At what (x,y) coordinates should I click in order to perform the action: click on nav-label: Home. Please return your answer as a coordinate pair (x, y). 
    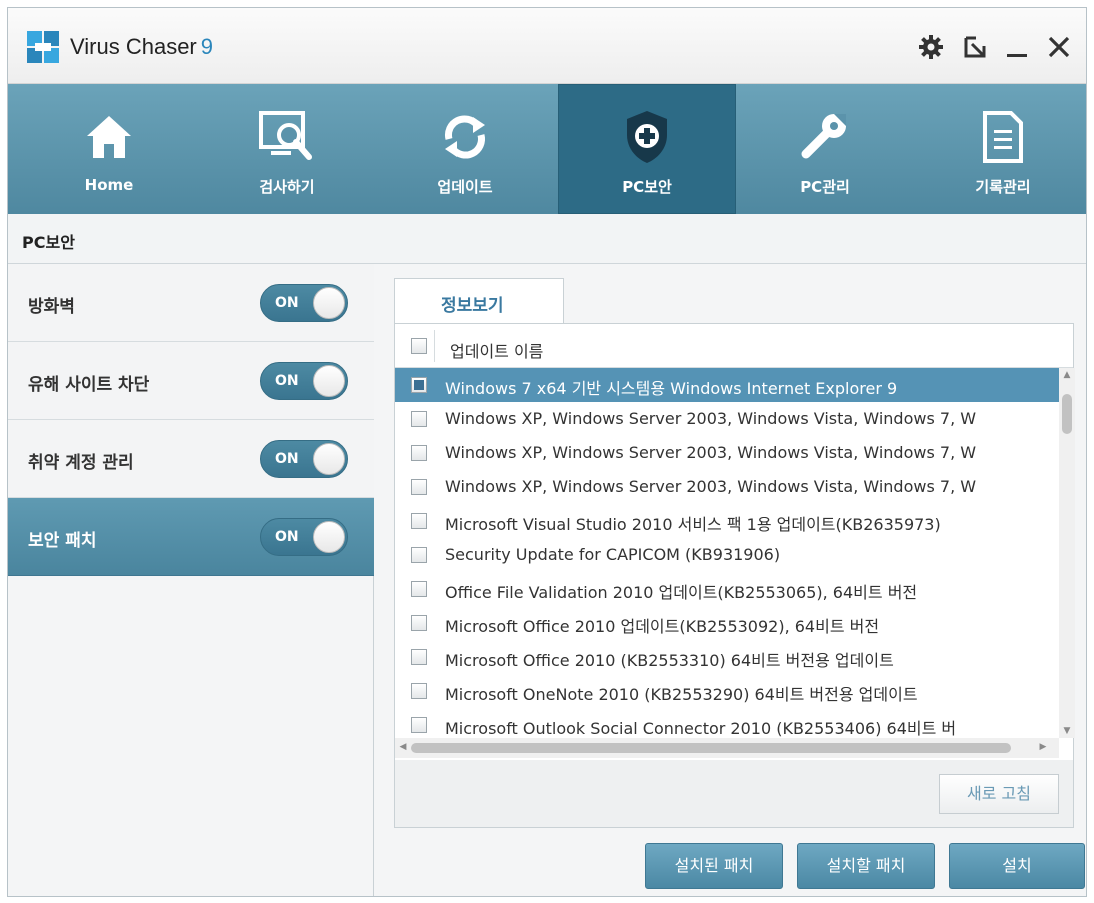
    Looking at the image, I should click on (109, 185).